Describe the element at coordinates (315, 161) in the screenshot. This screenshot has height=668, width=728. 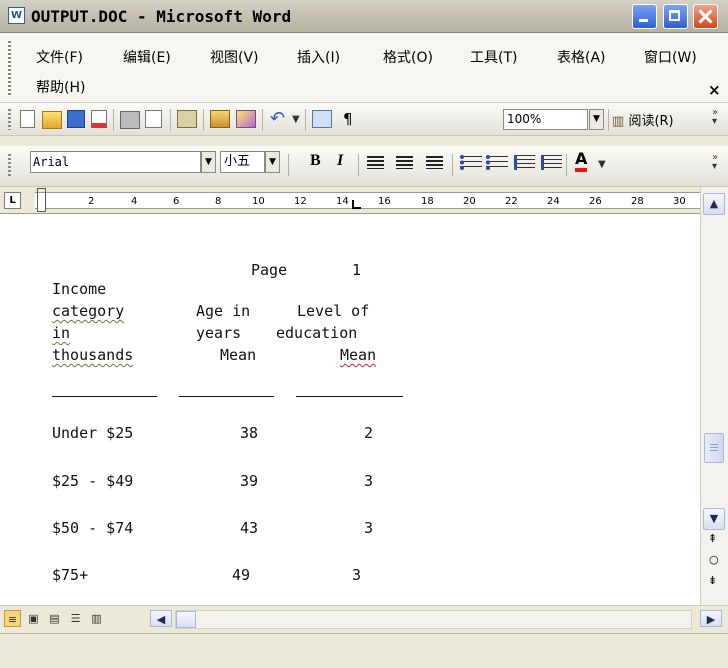
I see `bold-button: B` at that location.